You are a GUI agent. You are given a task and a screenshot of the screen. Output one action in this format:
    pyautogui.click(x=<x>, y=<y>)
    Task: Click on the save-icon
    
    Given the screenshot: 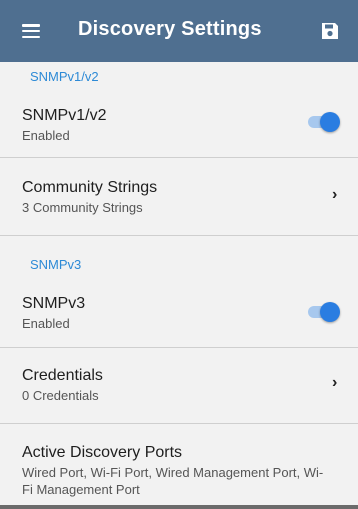 What is the action you would take?
    pyautogui.click(x=330, y=31)
    